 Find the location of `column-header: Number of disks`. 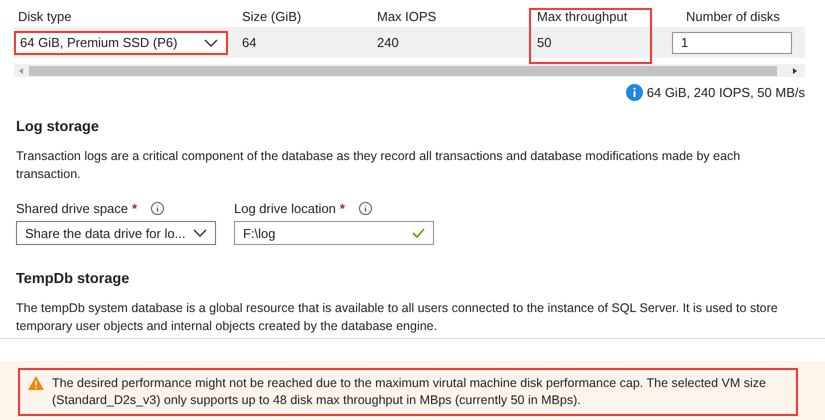

column-header: Number of disks is located at coordinates (733, 16).